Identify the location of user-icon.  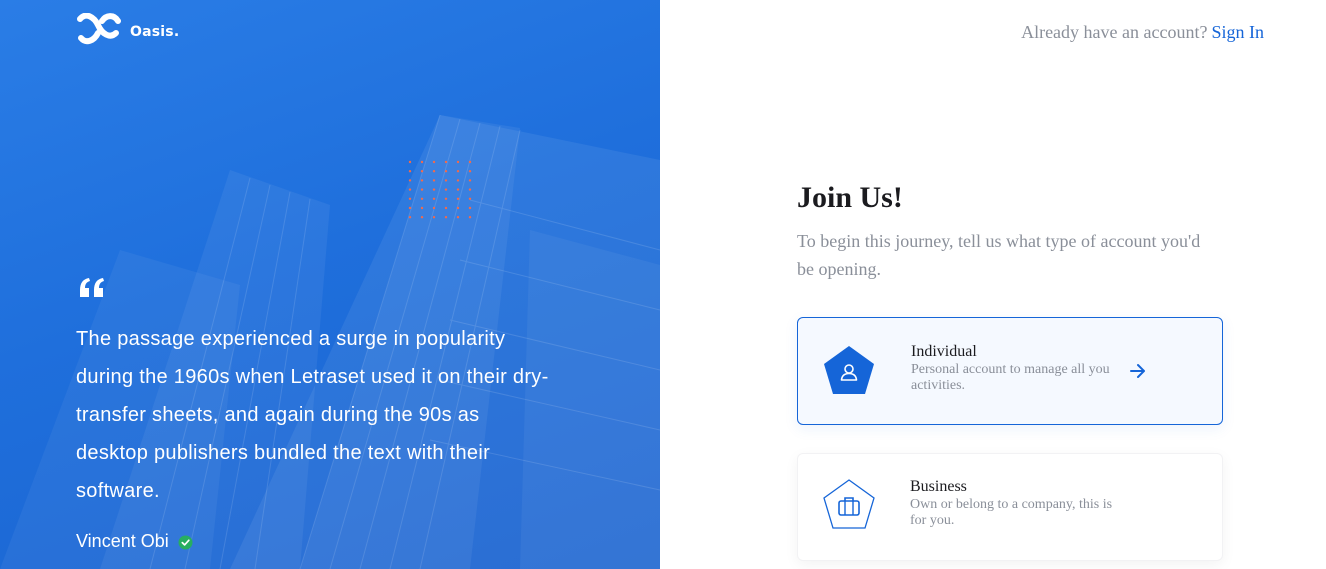
(849, 370).